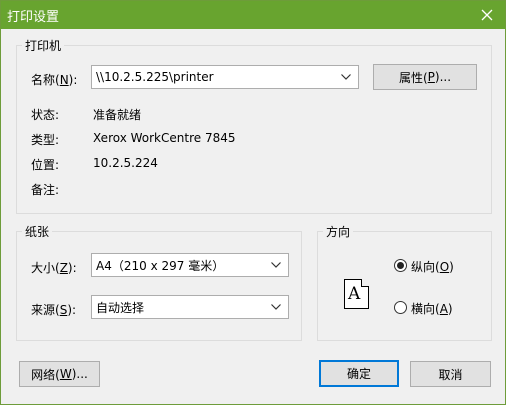  Describe the element at coordinates (33, 17) in the screenshot. I see `window-title: 打印设置` at that location.